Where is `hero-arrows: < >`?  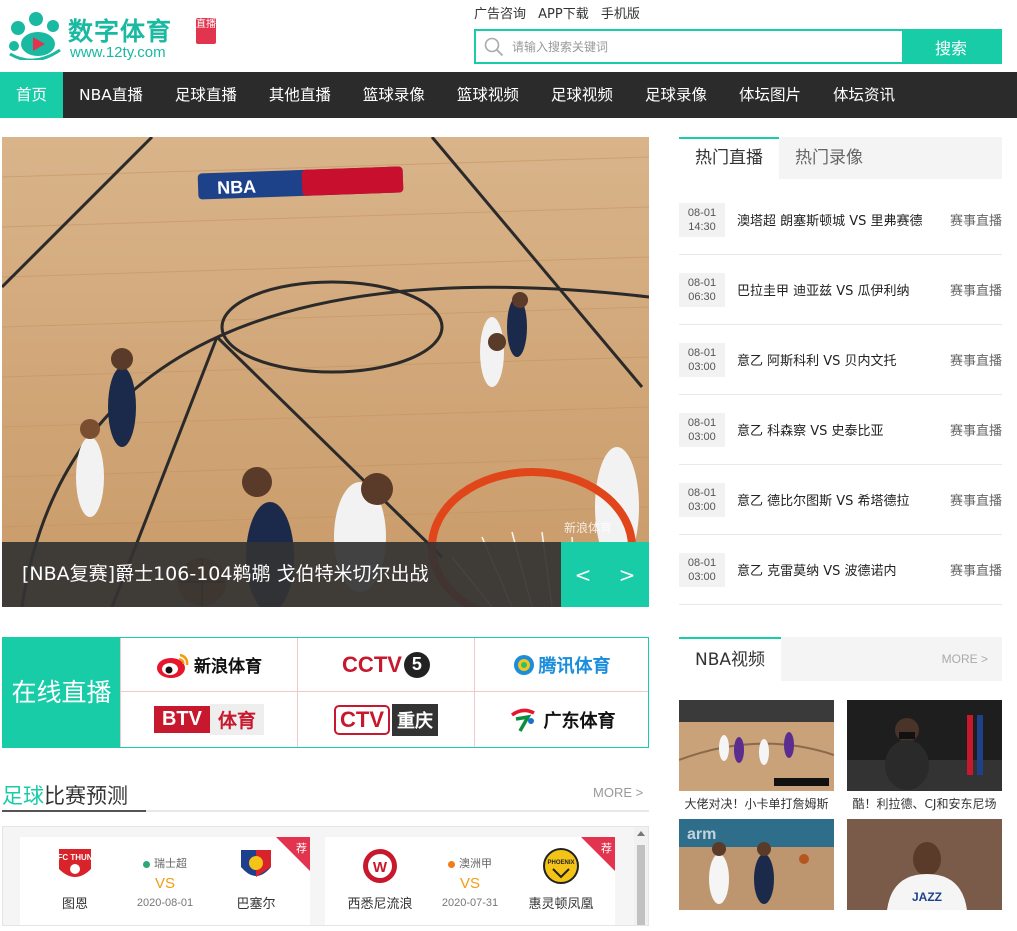
hero-arrows: < > is located at coordinates (605, 574).